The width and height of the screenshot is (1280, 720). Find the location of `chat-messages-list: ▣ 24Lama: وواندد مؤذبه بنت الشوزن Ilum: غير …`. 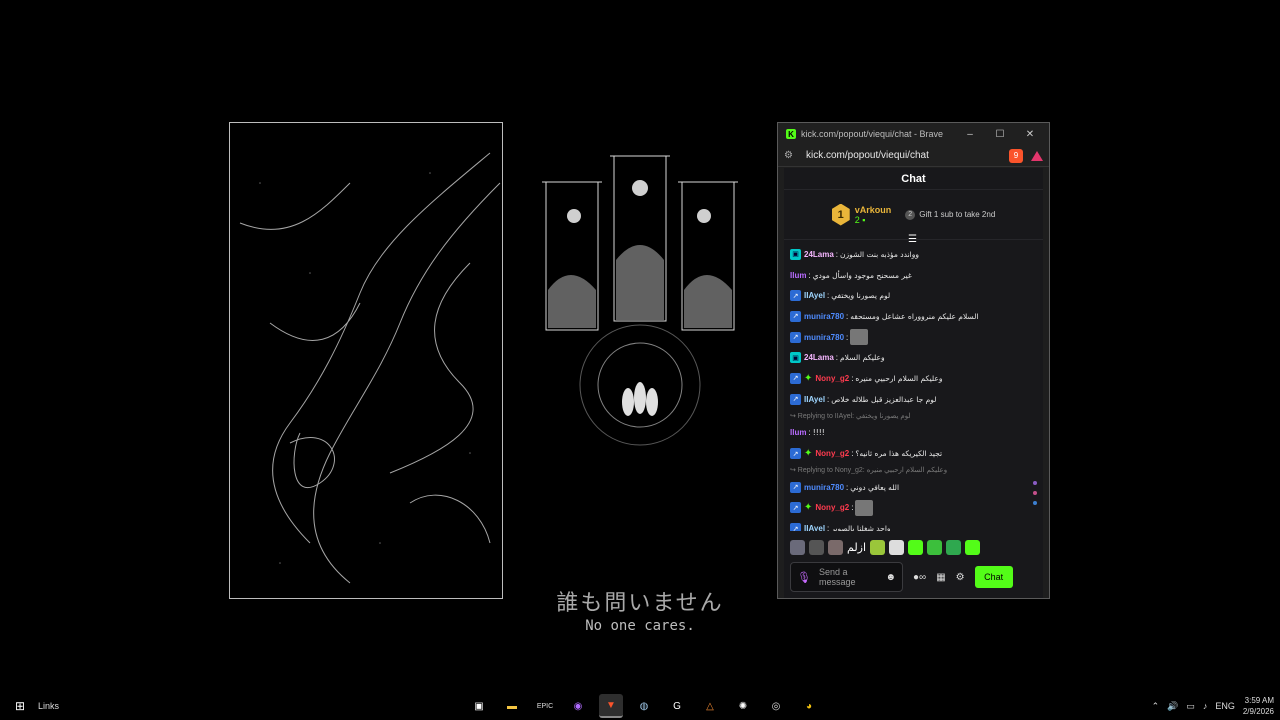

chat-messages-list: ▣ 24Lama: وواندد مؤذبه بنت الشوزن Ilum: غير … is located at coordinates (913, 385).